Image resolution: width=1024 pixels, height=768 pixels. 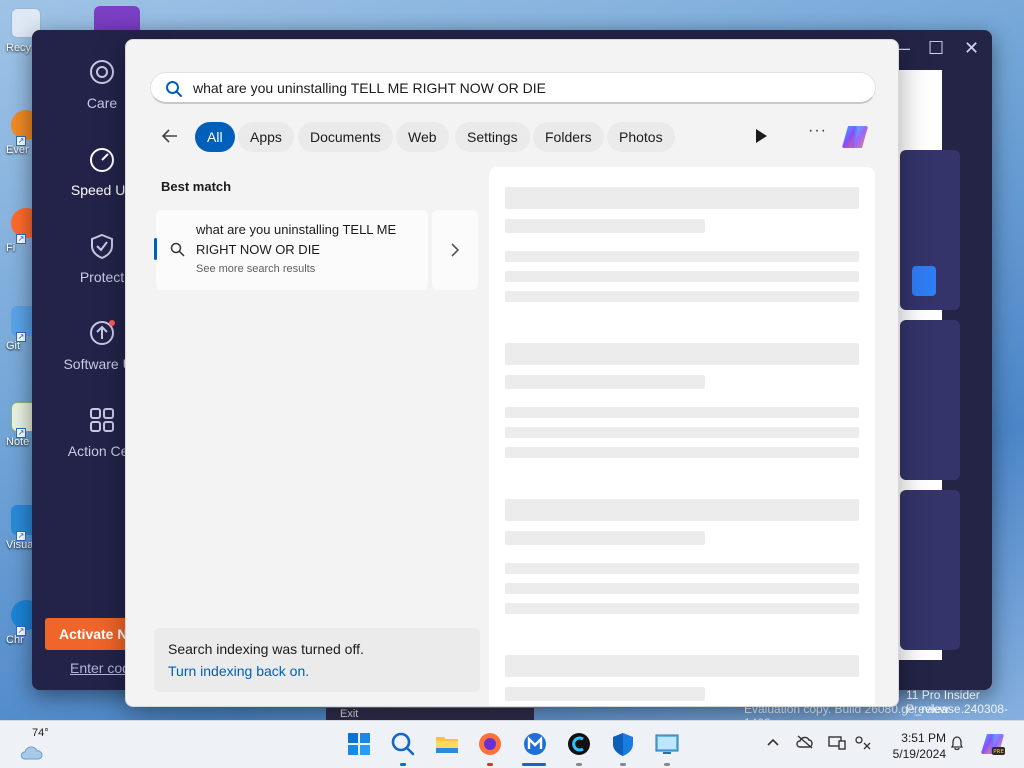 What do you see at coordinates (936, 48) in the screenshot?
I see `maximize-button: ☐` at bounding box center [936, 48].